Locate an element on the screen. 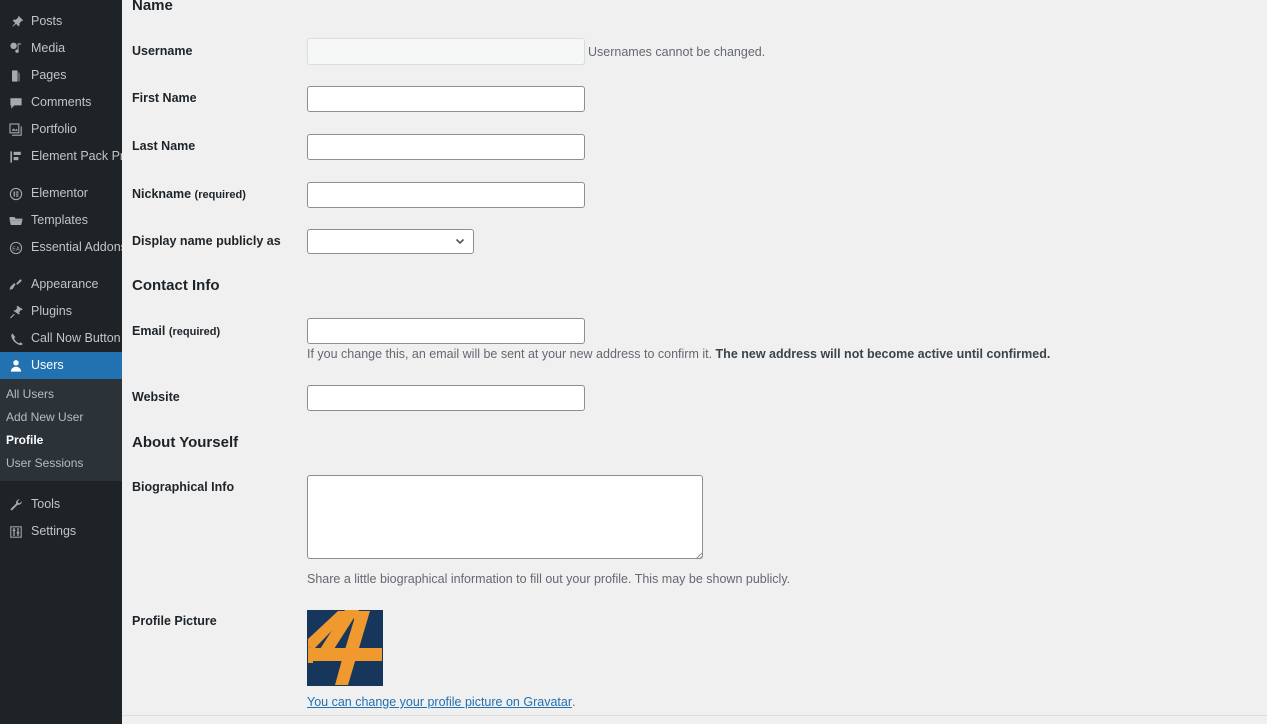 Image resolution: width=1267 pixels, height=724 pixels. first-name-input is located at coordinates (446, 99).